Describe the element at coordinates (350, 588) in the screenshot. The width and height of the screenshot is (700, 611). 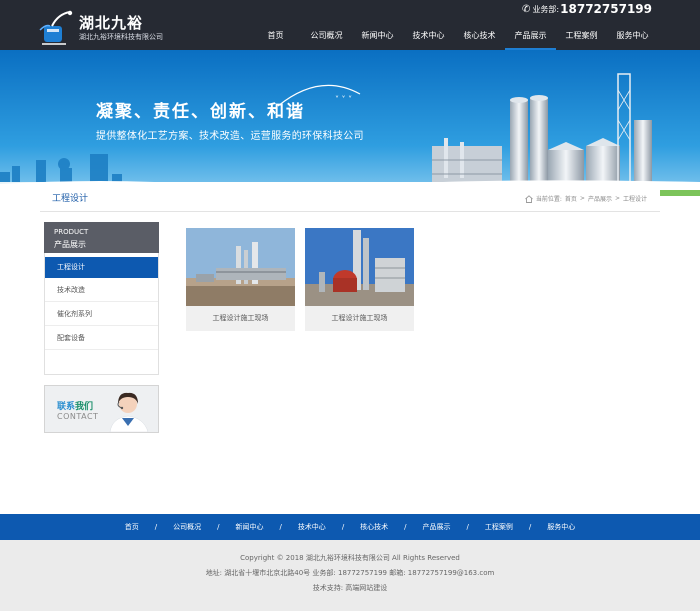
I see `footer-tech-support: 技术支持: 高端网站建设` at that location.